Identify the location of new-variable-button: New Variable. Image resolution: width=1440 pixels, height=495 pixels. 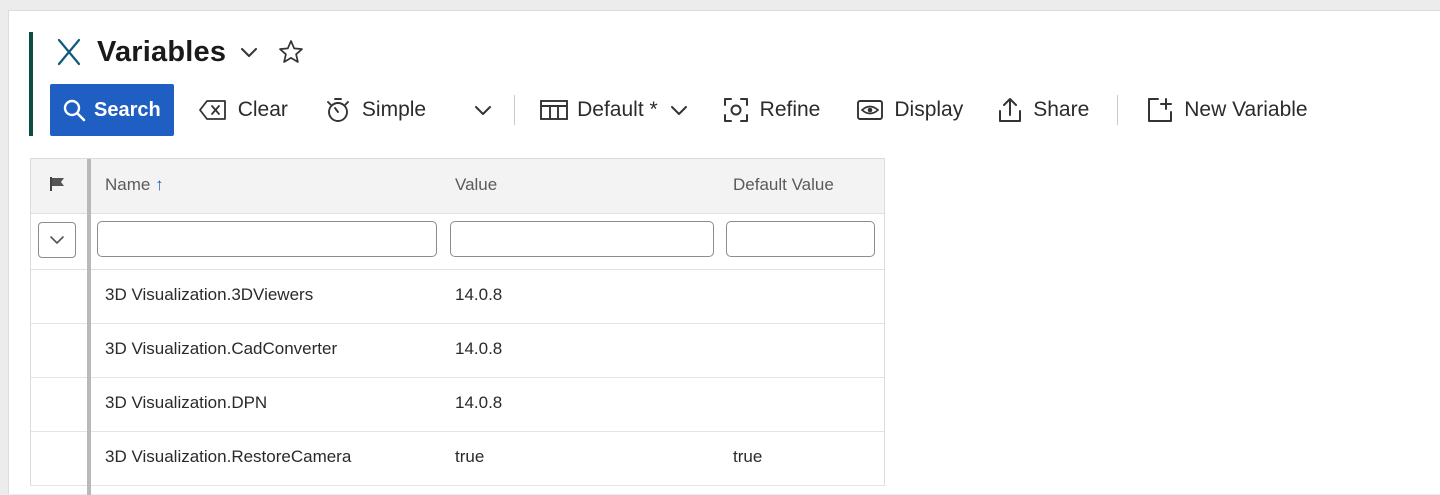
(1227, 110).